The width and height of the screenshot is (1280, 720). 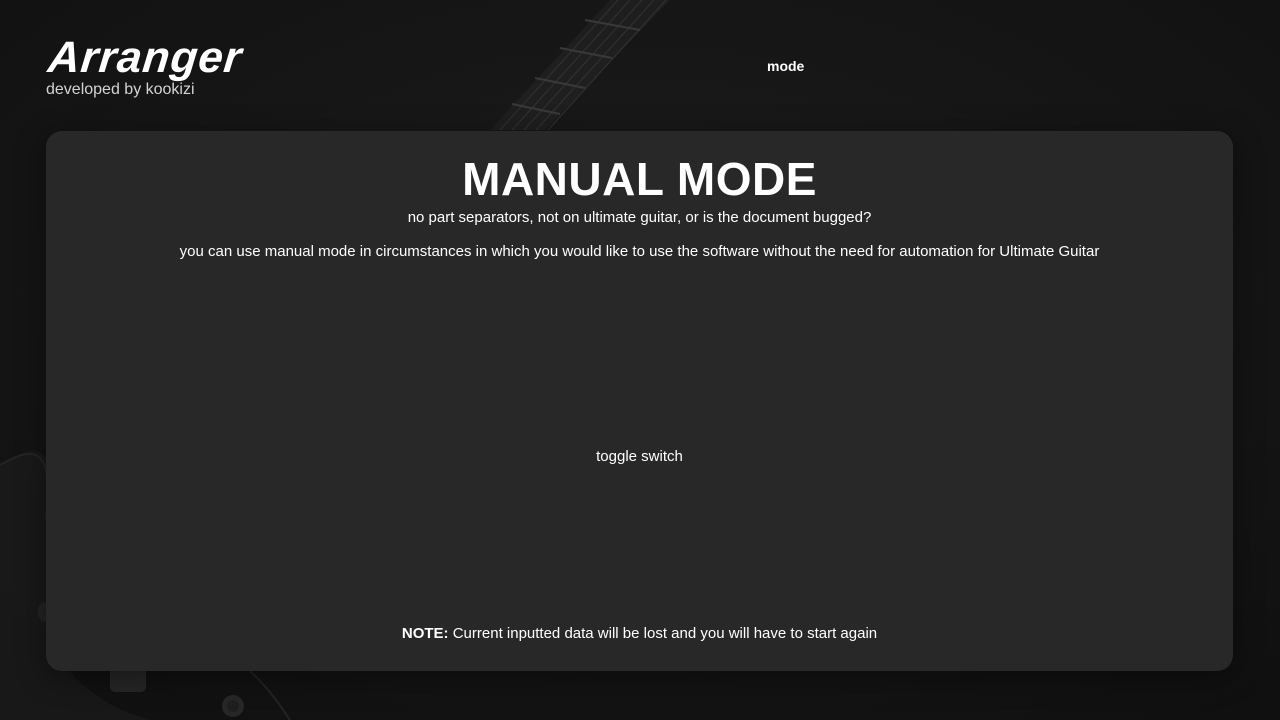 What do you see at coordinates (120, 89) in the screenshot?
I see `developer-credit: developed by kookizi` at bounding box center [120, 89].